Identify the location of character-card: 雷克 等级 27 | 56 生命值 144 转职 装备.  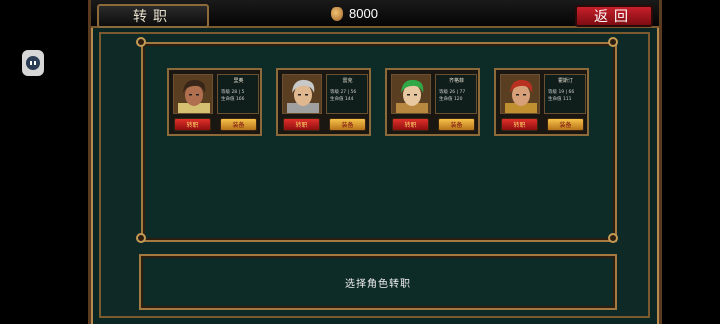
(323, 102).